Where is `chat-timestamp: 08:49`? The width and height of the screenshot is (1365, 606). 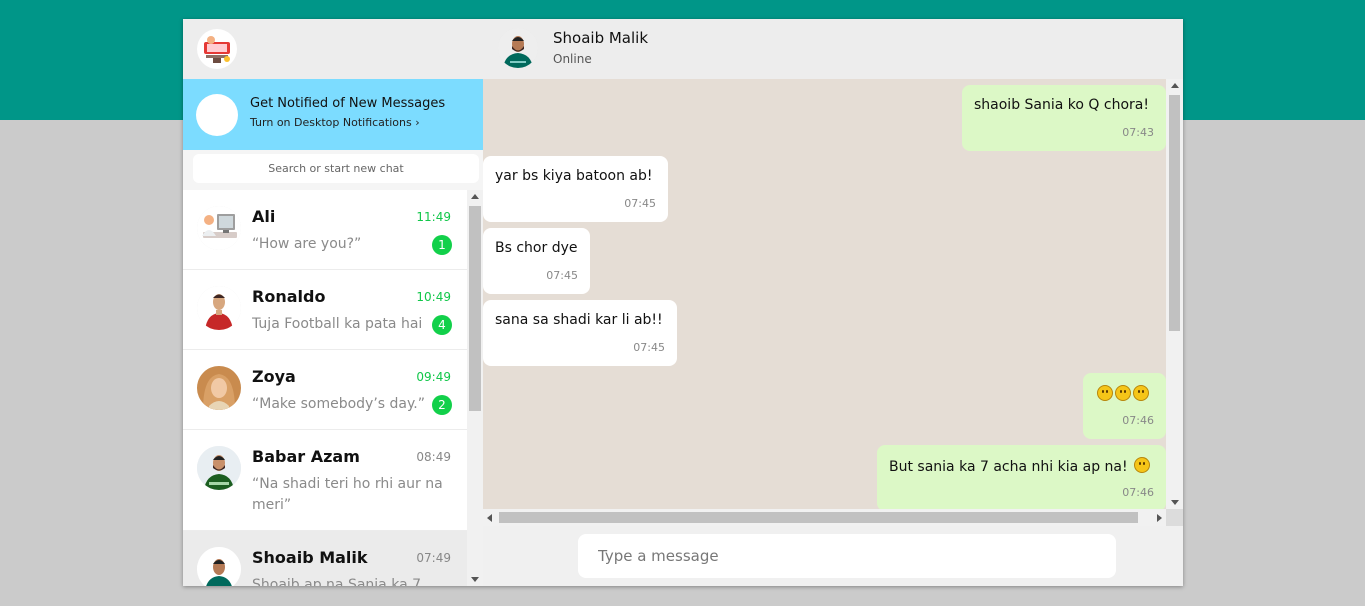
chat-timestamp: 08:49 is located at coordinates (433, 457).